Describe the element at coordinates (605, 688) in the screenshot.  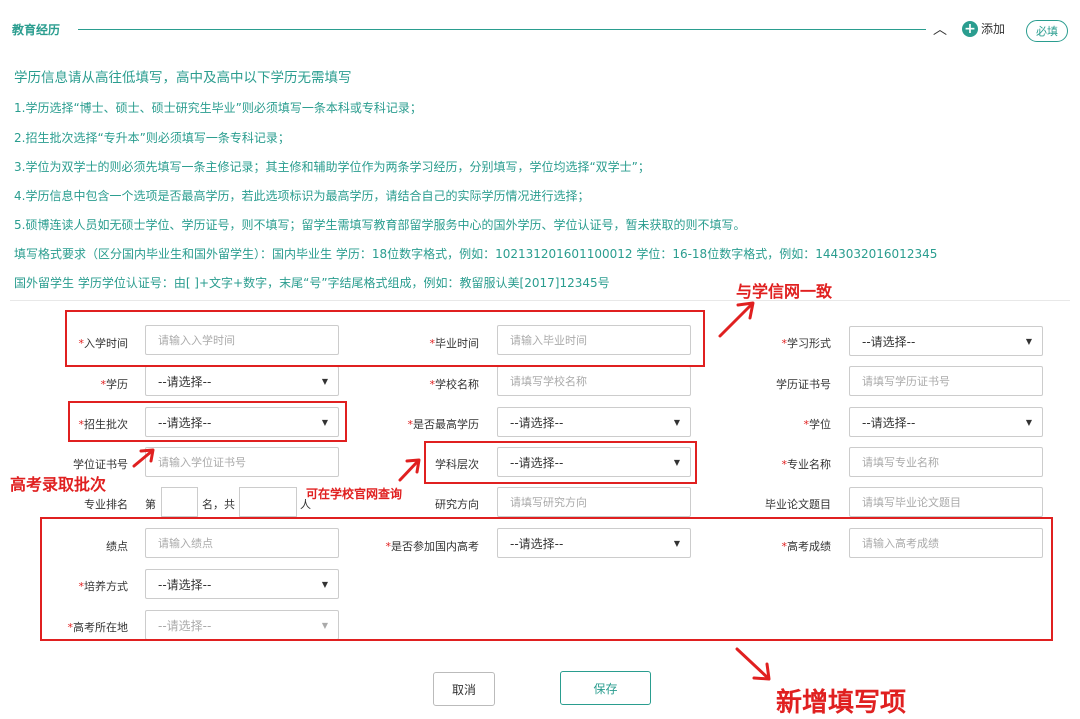
I see `save-button: 保存` at that location.